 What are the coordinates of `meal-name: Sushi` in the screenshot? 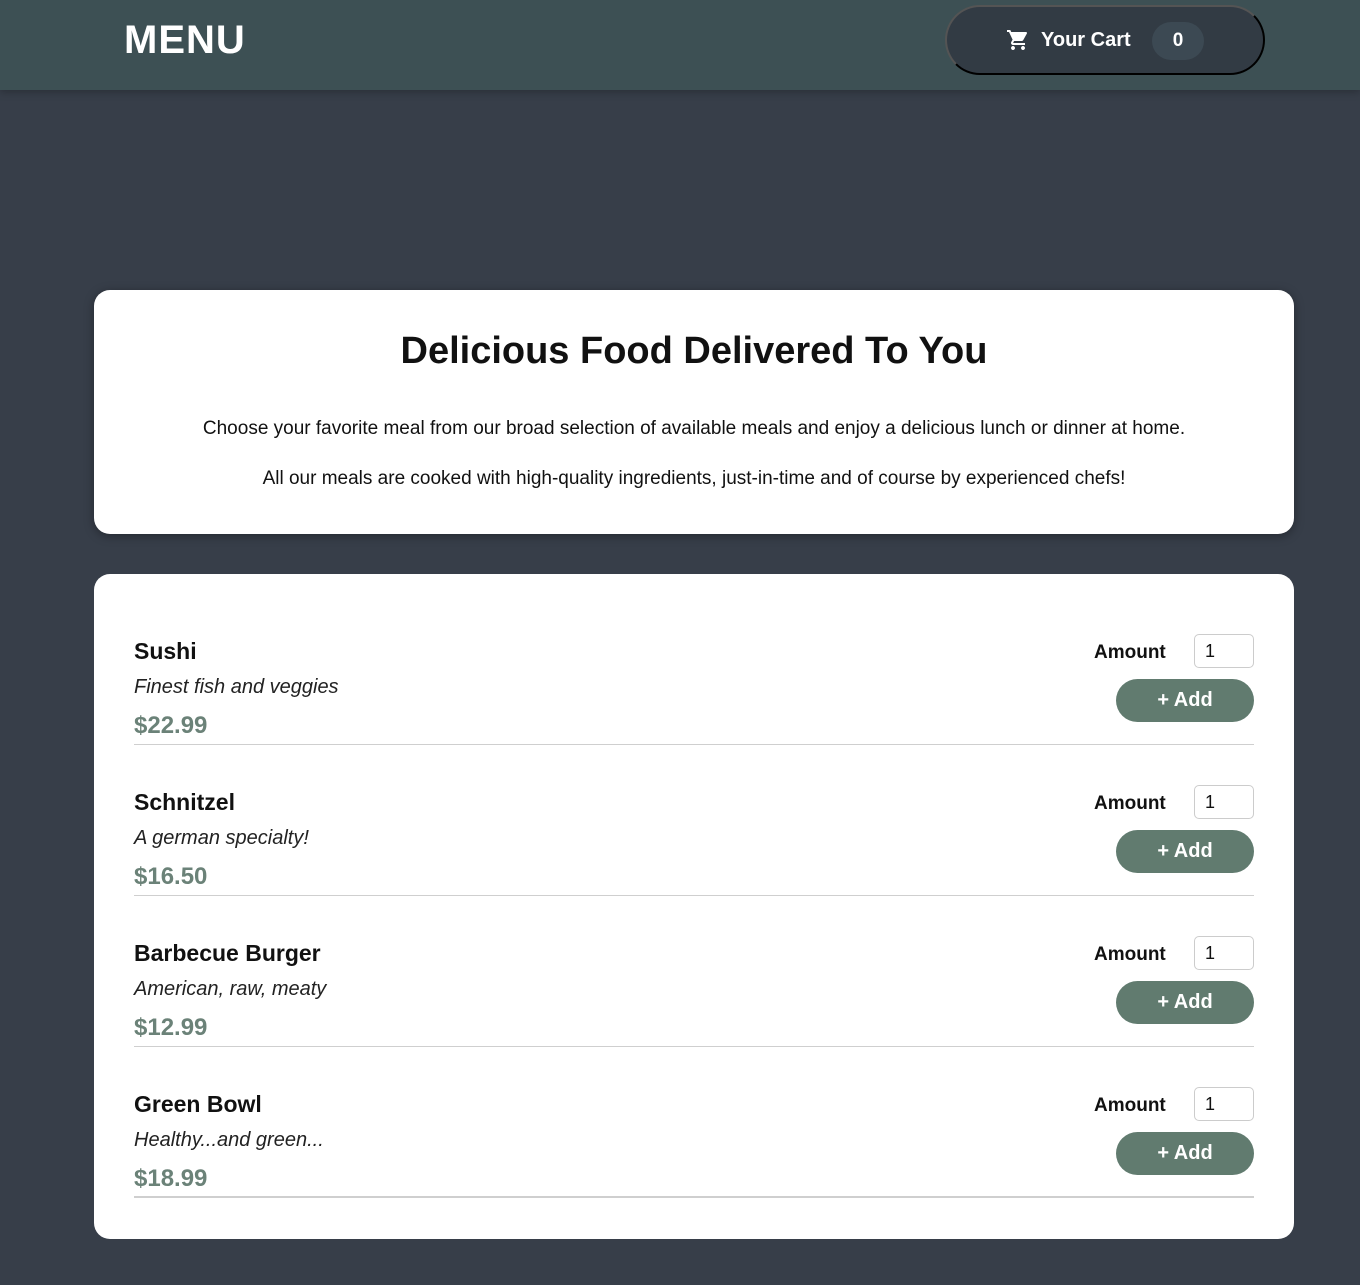 It's located at (165, 651).